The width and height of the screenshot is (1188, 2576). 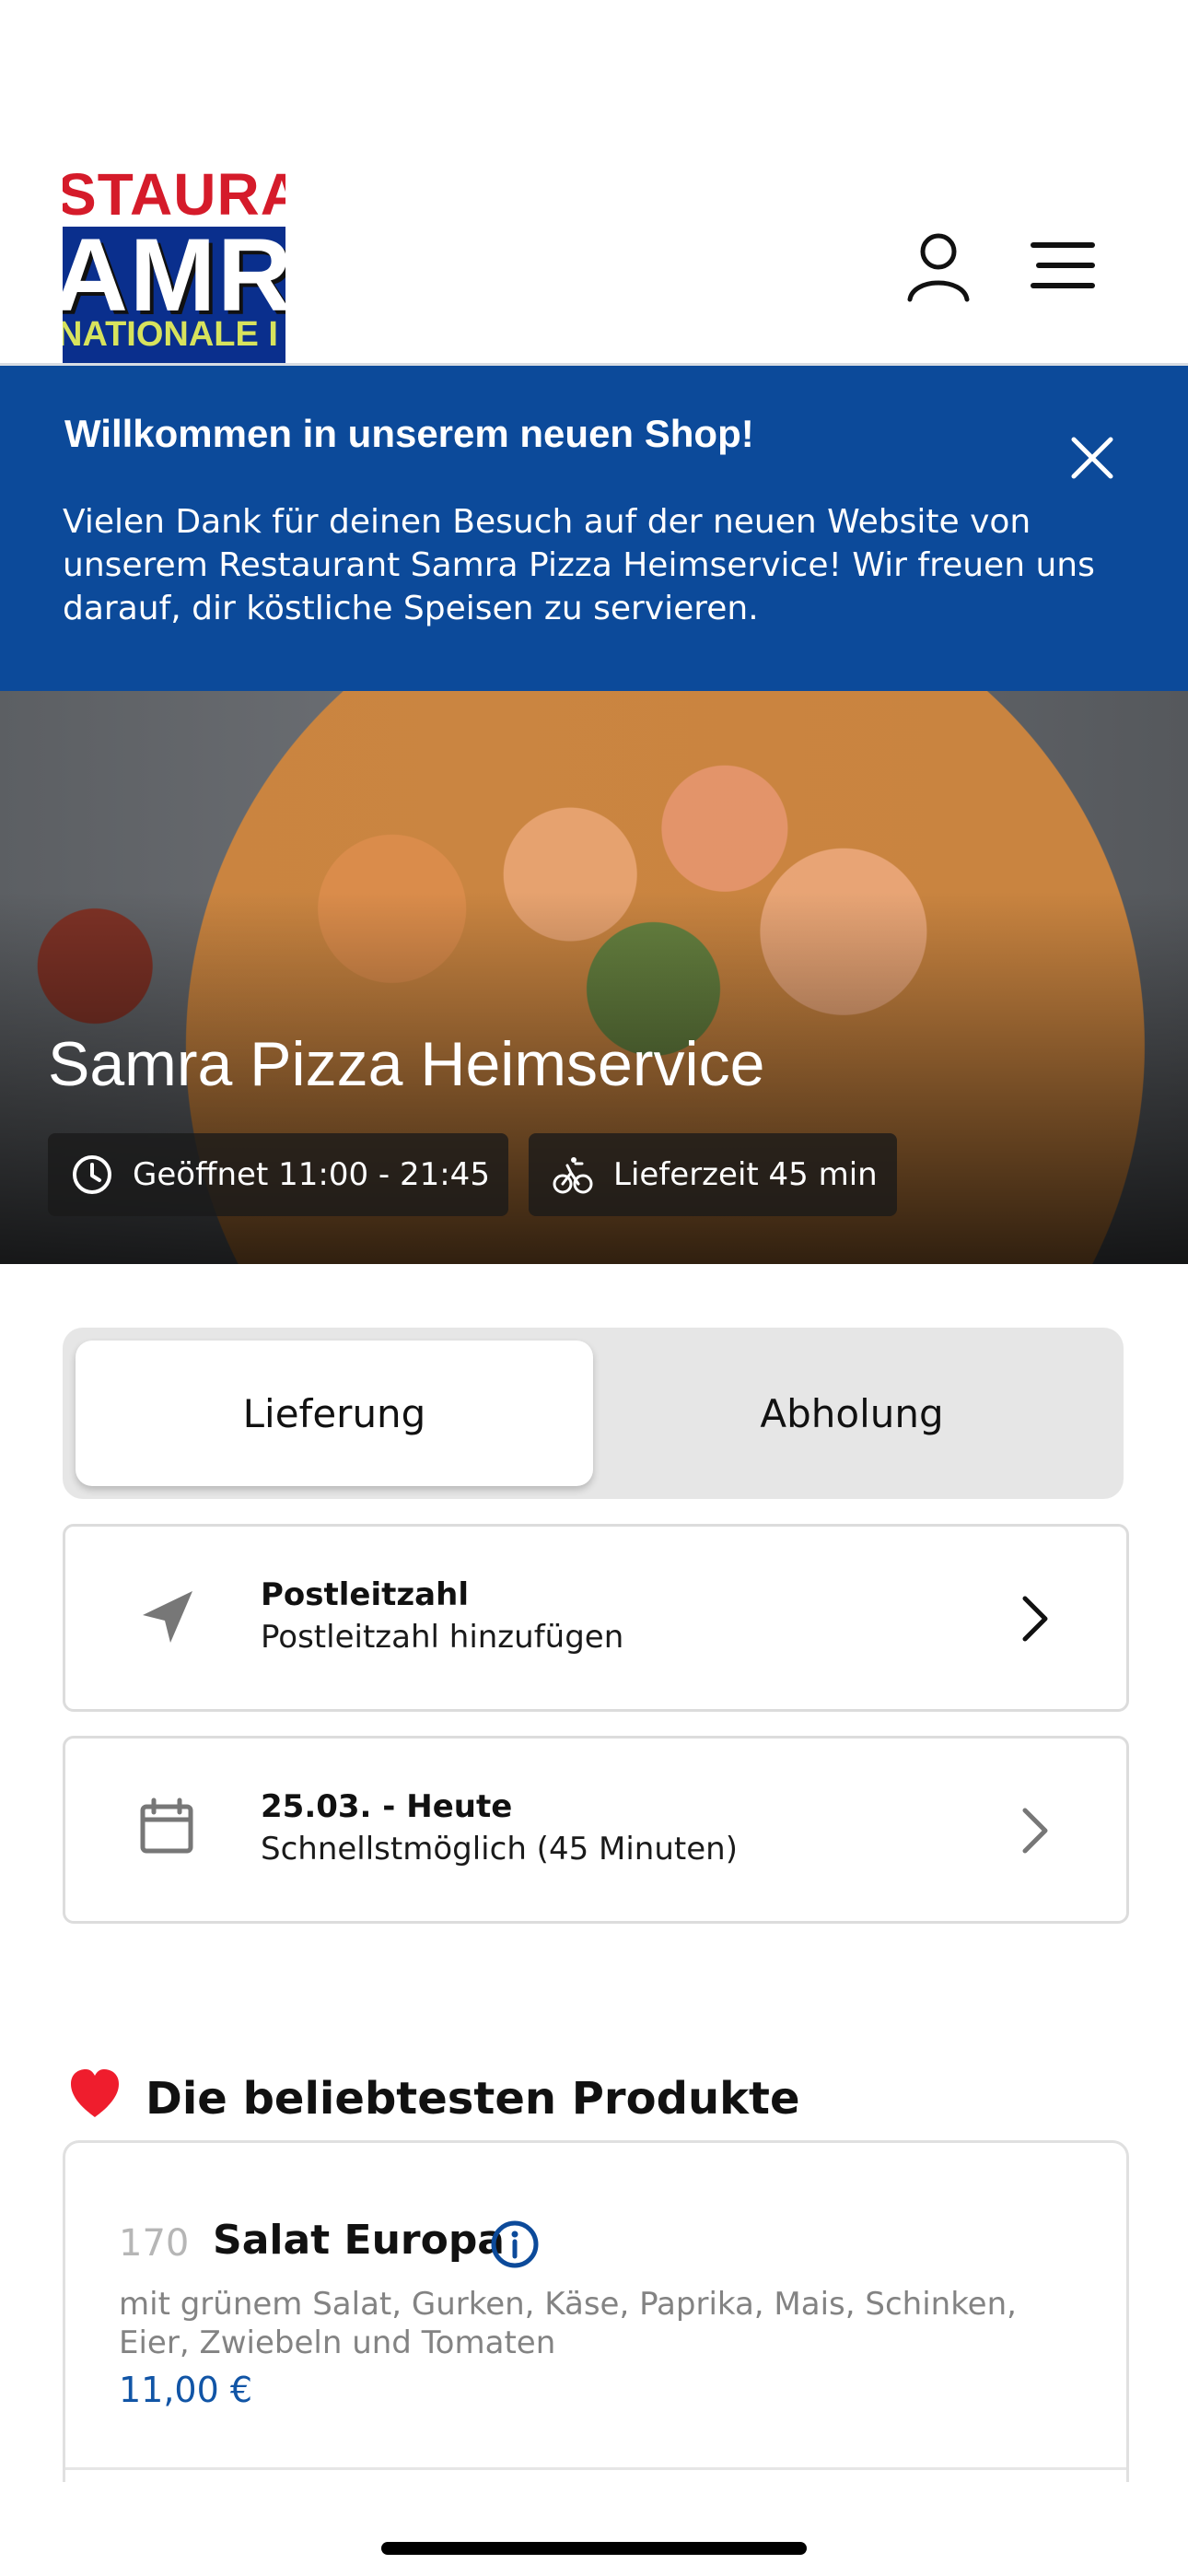 What do you see at coordinates (154, 2243) in the screenshot?
I see `product-number: 170` at bounding box center [154, 2243].